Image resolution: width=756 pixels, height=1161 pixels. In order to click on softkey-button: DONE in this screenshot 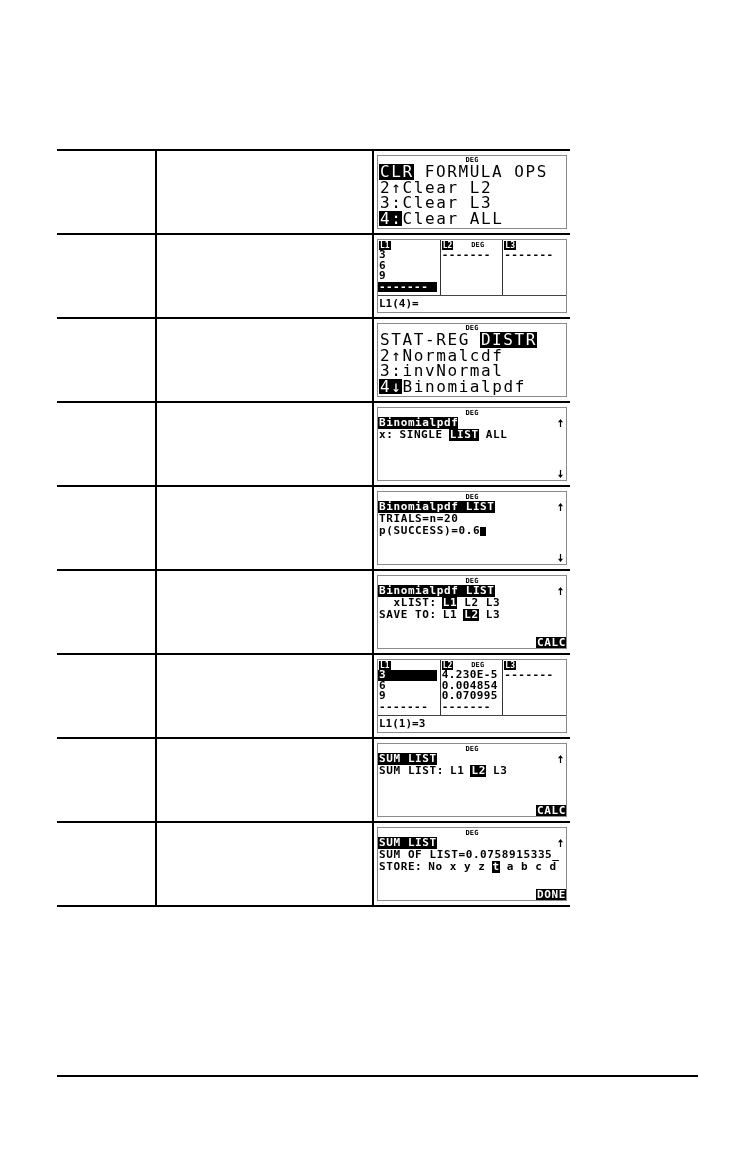, I will do `click(551, 894)`.